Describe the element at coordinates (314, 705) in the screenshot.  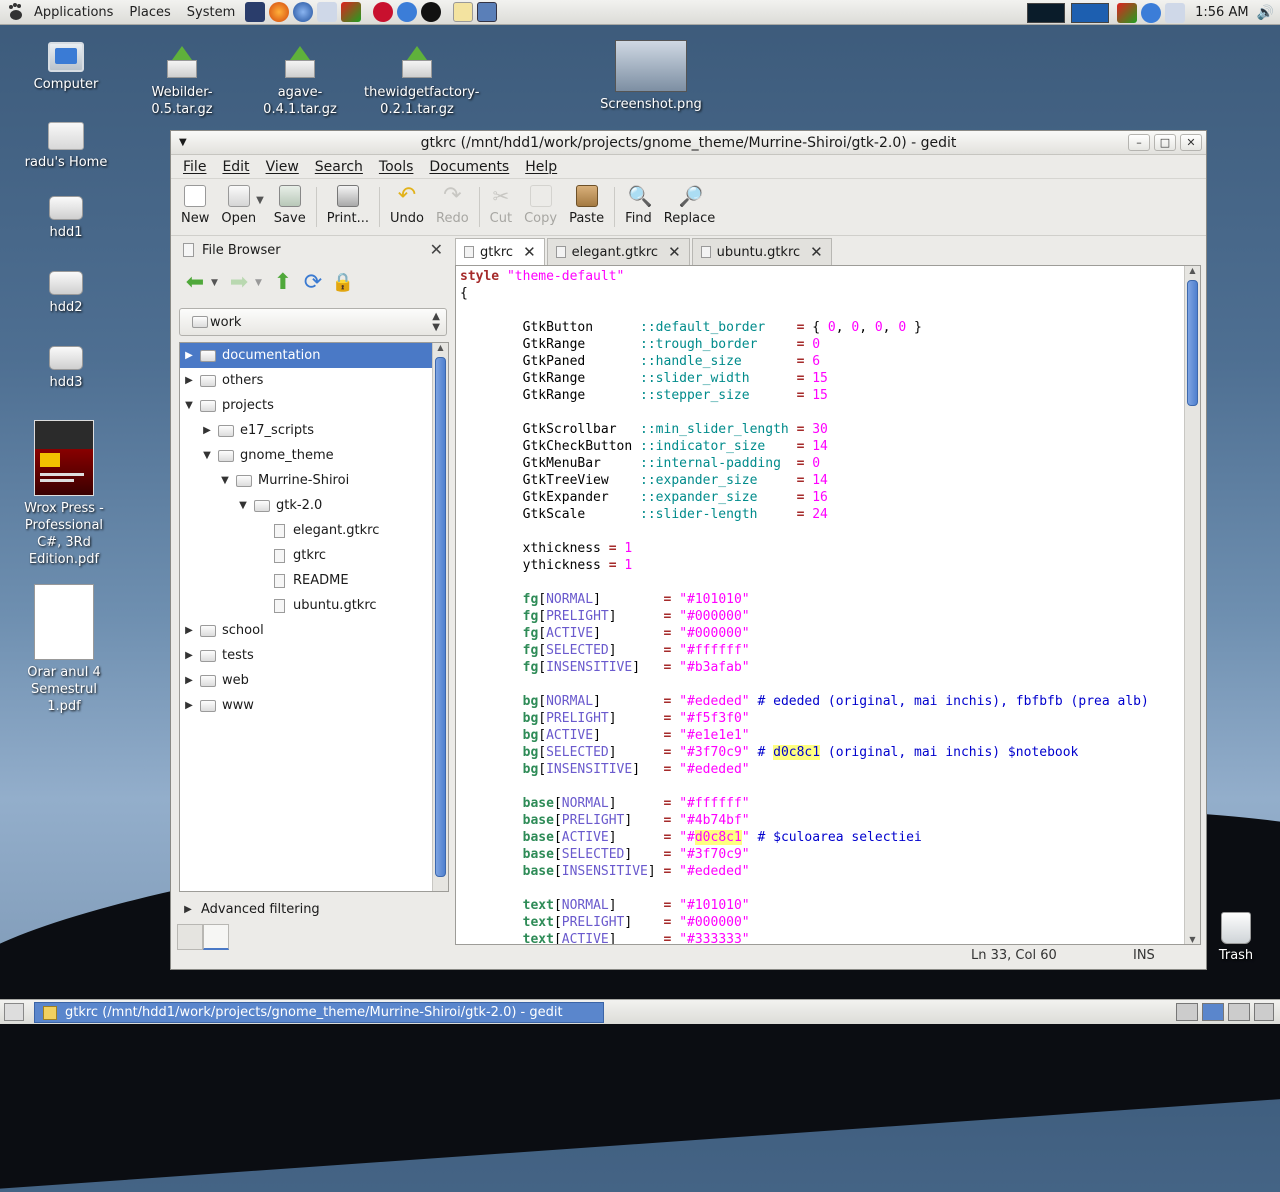
I see `tree-row: ▶ www` at that location.